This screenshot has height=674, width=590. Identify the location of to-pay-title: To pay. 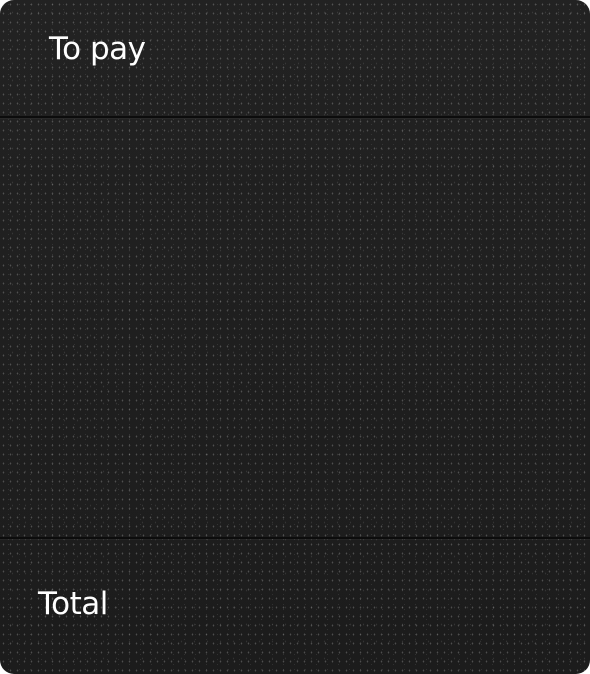
(97, 49).